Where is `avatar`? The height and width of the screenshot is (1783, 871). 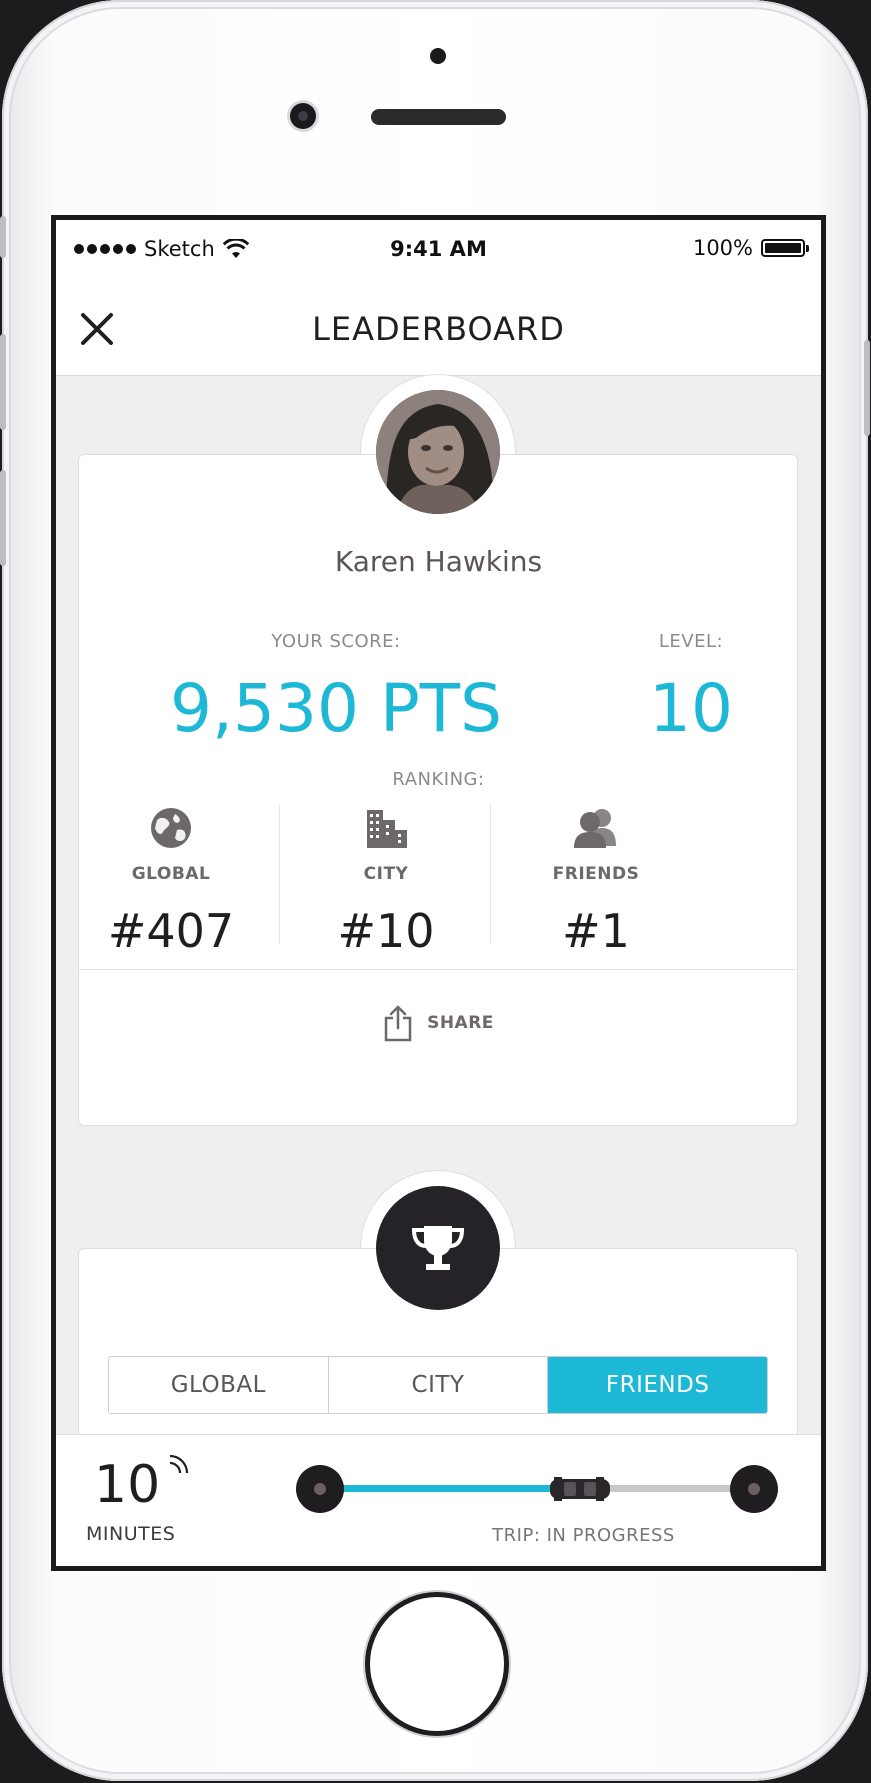 avatar is located at coordinates (438, 452).